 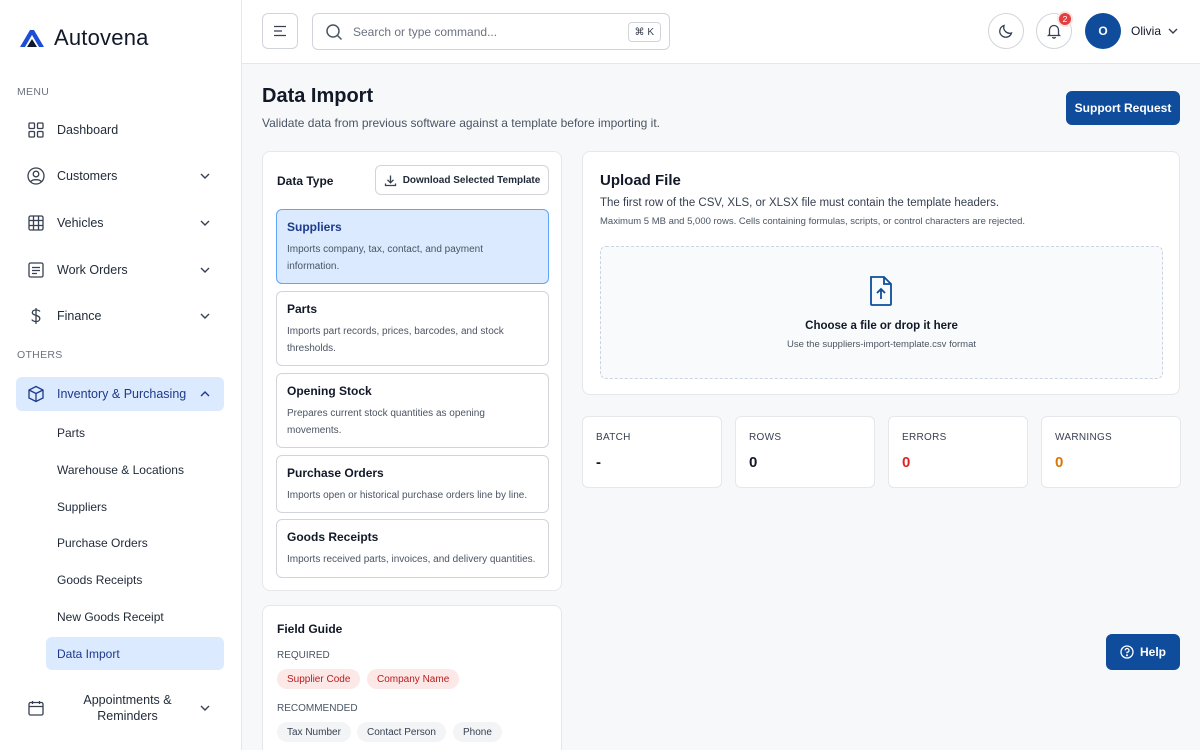 I want to click on sidebar-subitem-warehouse-locations: Warehouse & Locations, so click(x=135, y=470).